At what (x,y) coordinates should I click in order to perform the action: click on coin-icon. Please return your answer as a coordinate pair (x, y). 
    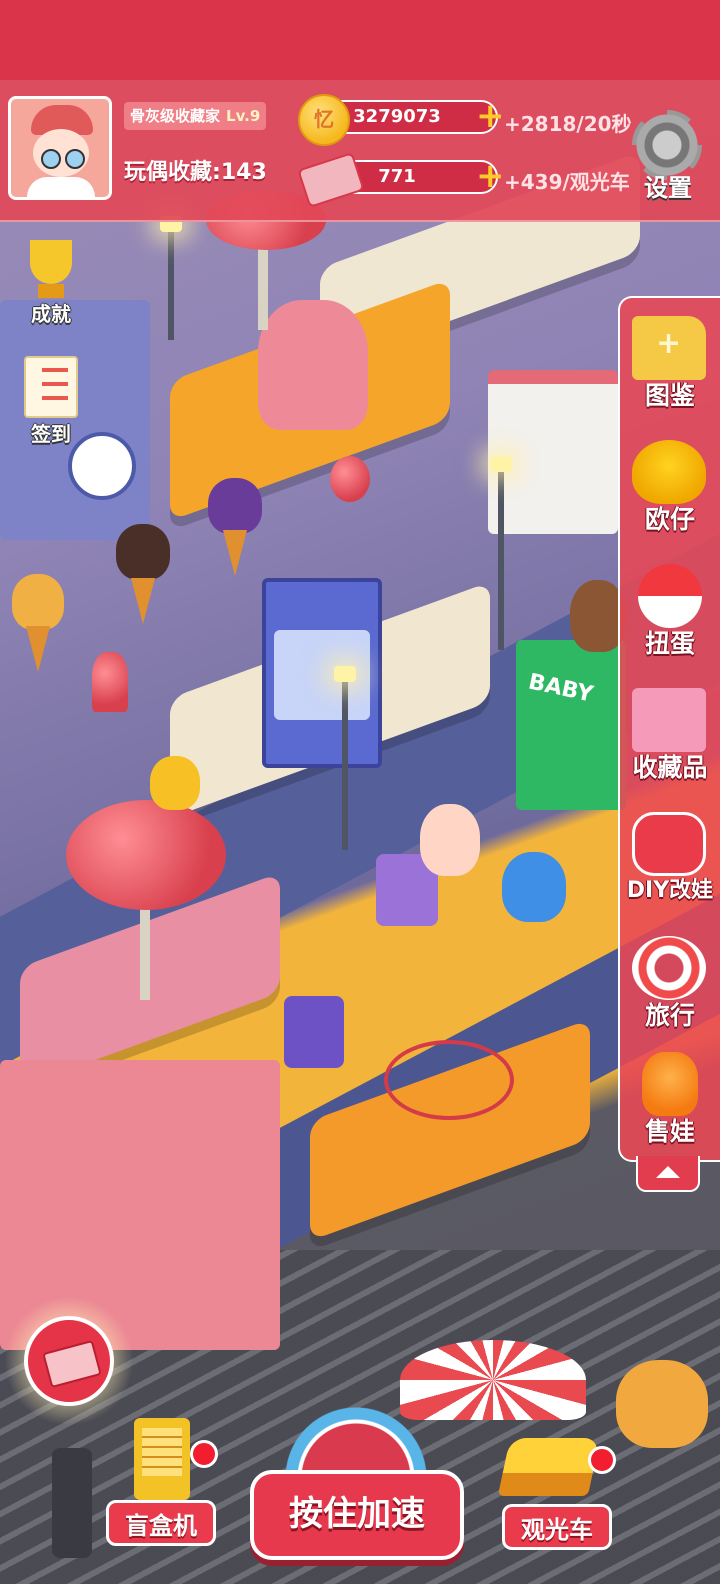
    Looking at the image, I should click on (324, 120).